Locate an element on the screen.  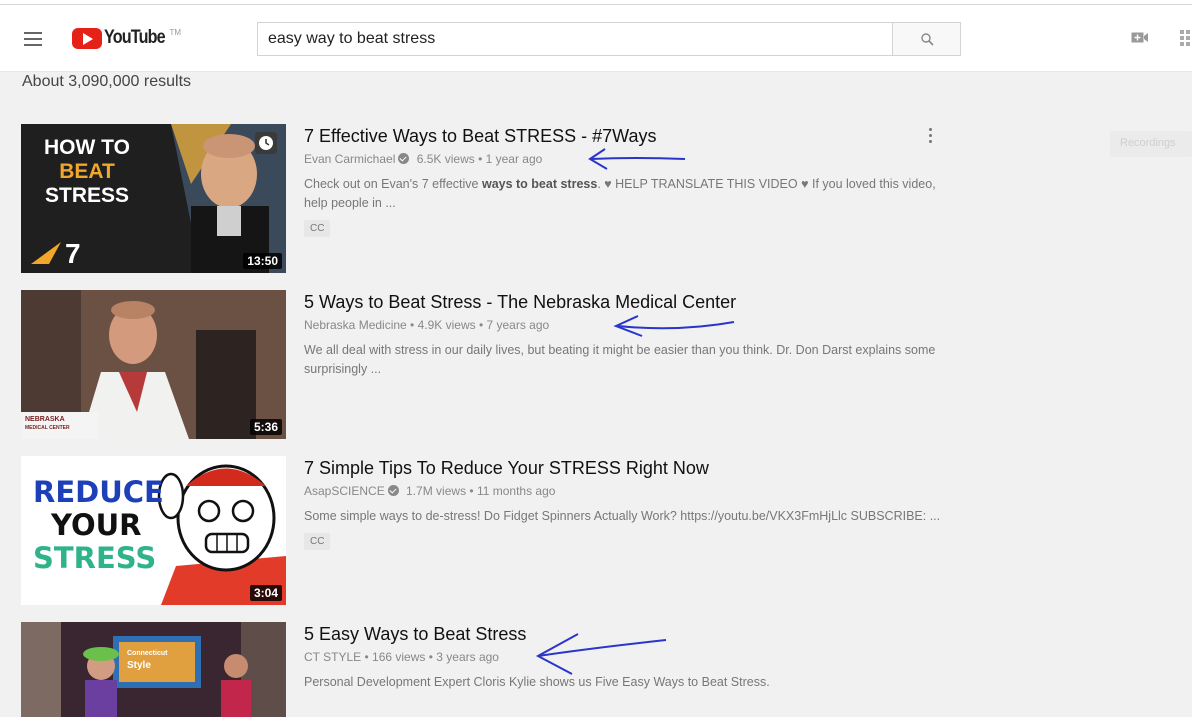
search-button is located at coordinates (927, 39).